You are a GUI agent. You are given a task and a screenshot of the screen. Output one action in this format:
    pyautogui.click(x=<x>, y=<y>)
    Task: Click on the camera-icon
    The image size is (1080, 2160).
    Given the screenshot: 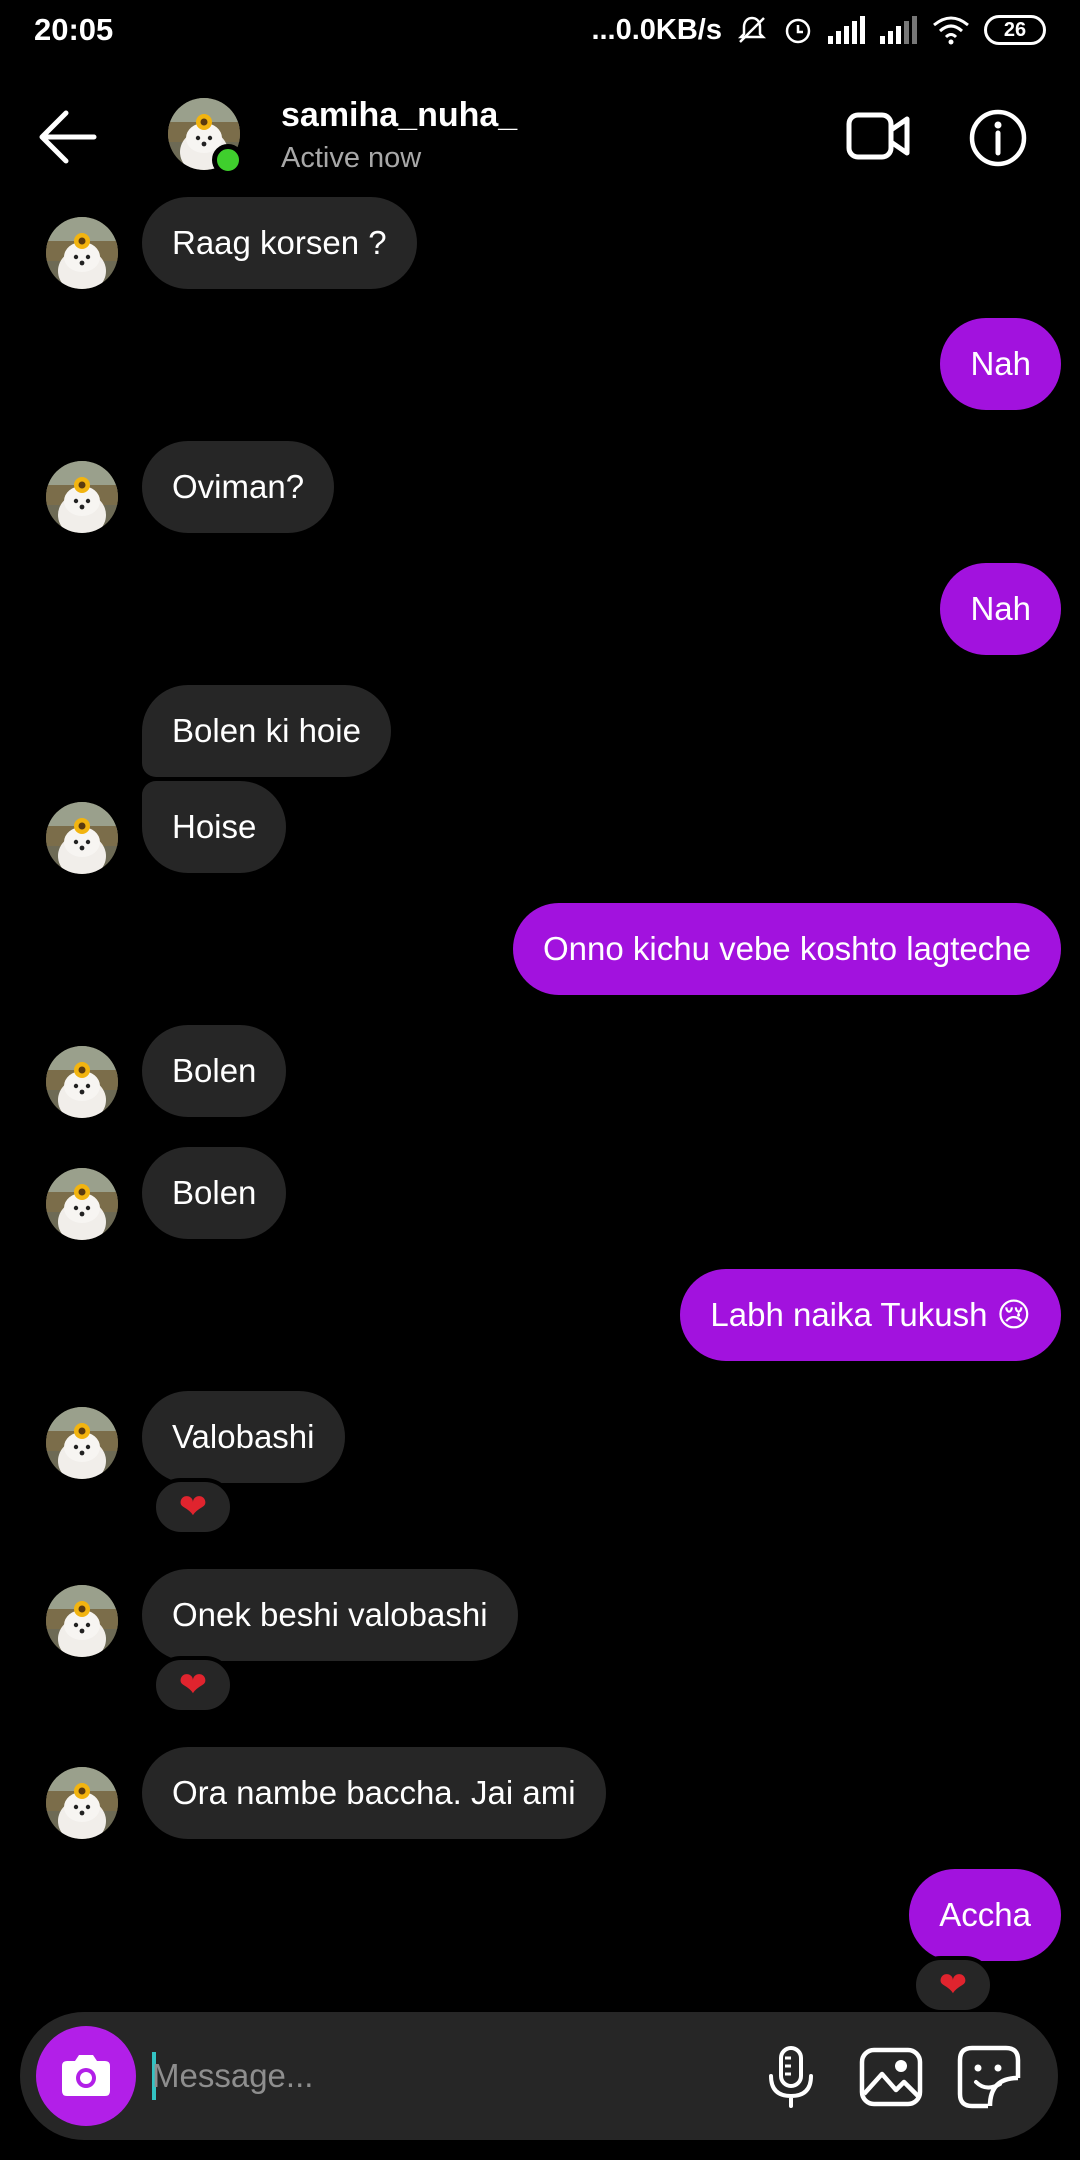 What is the action you would take?
    pyautogui.click(x=86, y=2075)
    